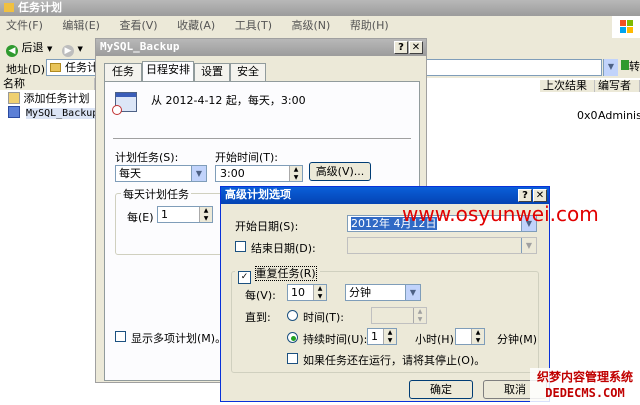 The height and width of the screenshot is (405, 640). Describe the element at coordinates (185, 214) in the screenshot. I see `every-days-input: 1 ▲ ▼` at that location.